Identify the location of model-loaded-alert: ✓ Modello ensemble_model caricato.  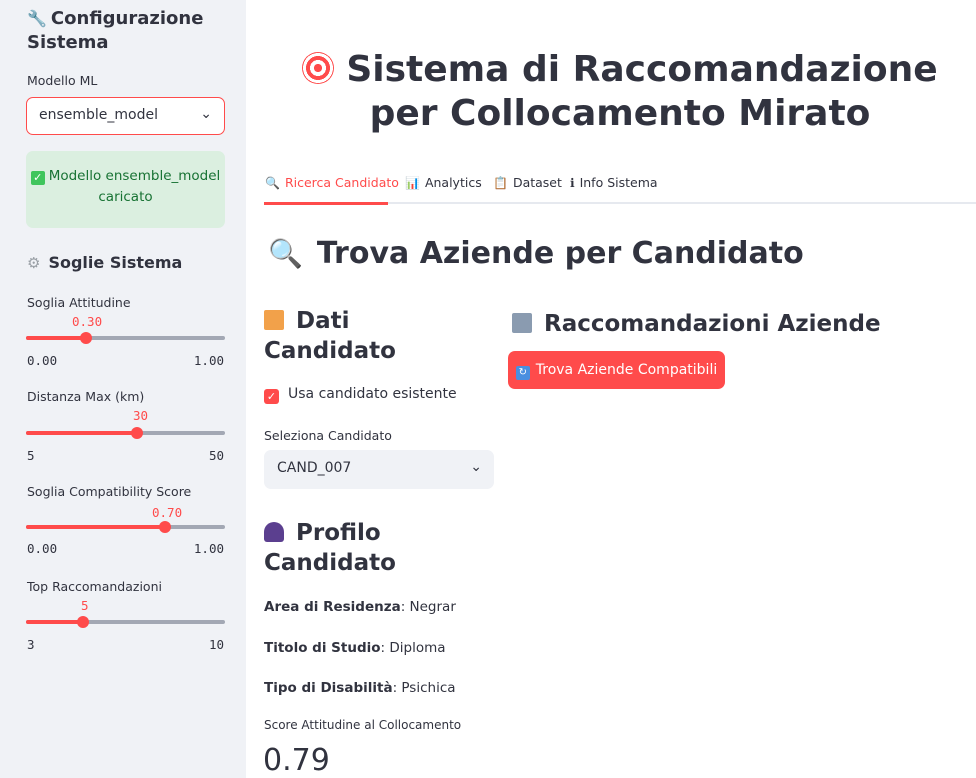
(125, 189).